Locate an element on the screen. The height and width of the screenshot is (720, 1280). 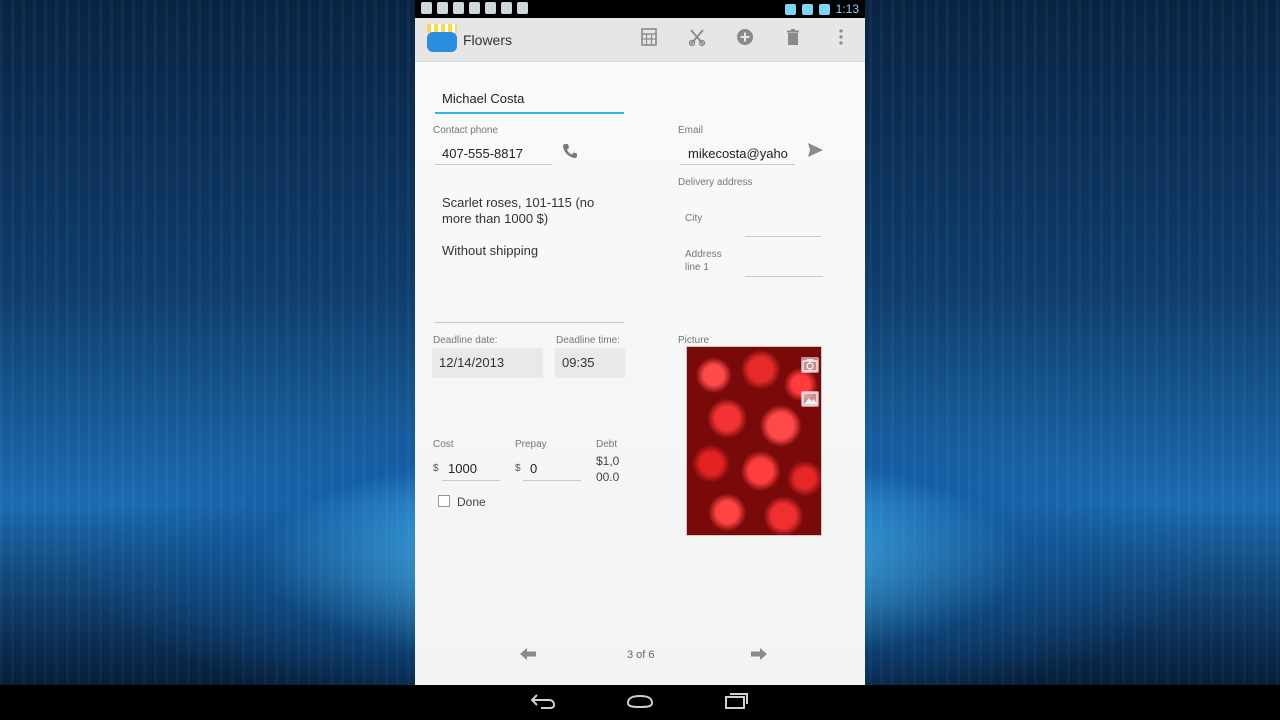
cost-currency: $ is located at coordinates (436, 468).